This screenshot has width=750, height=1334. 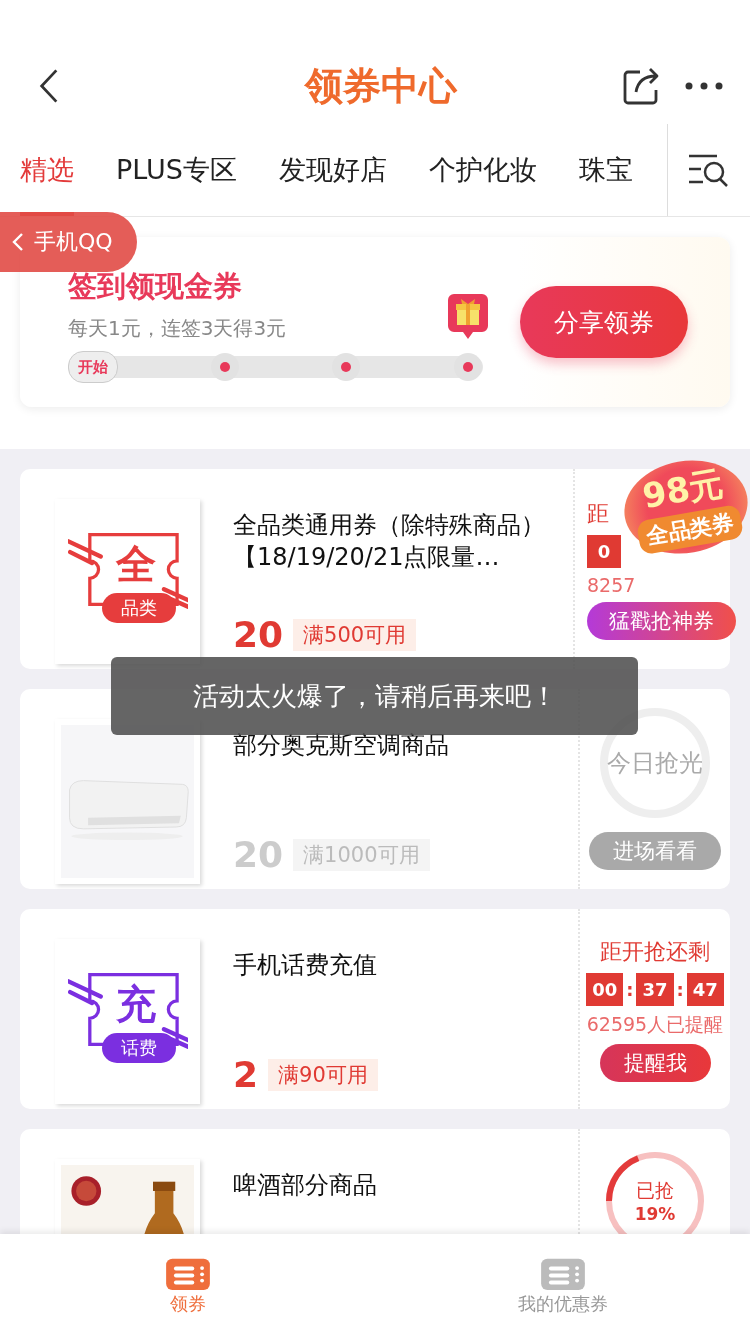 What do you see at coordinates (655, 851) in the screenshot?
I see `view-button: 进场看看` at bounding box center [655, 851].